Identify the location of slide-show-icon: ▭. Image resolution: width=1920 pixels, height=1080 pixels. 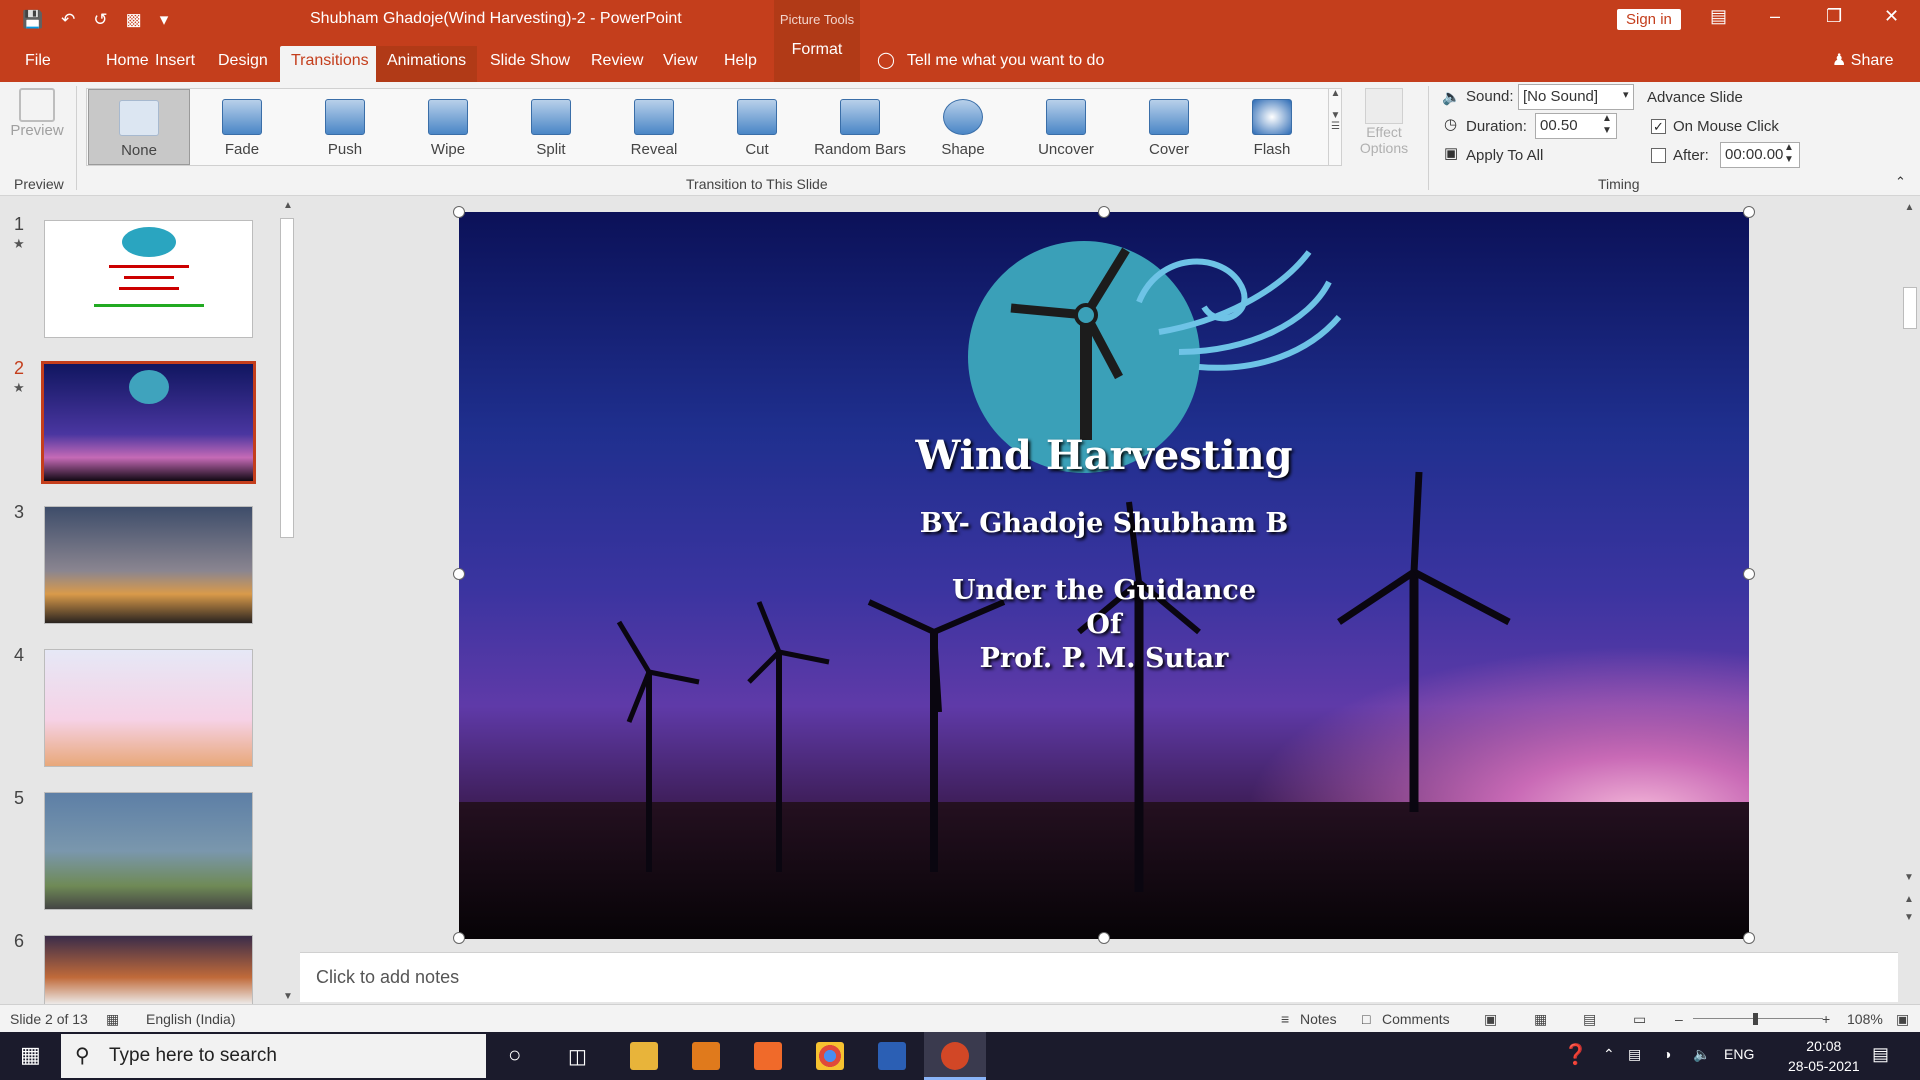
(1639, 1019).